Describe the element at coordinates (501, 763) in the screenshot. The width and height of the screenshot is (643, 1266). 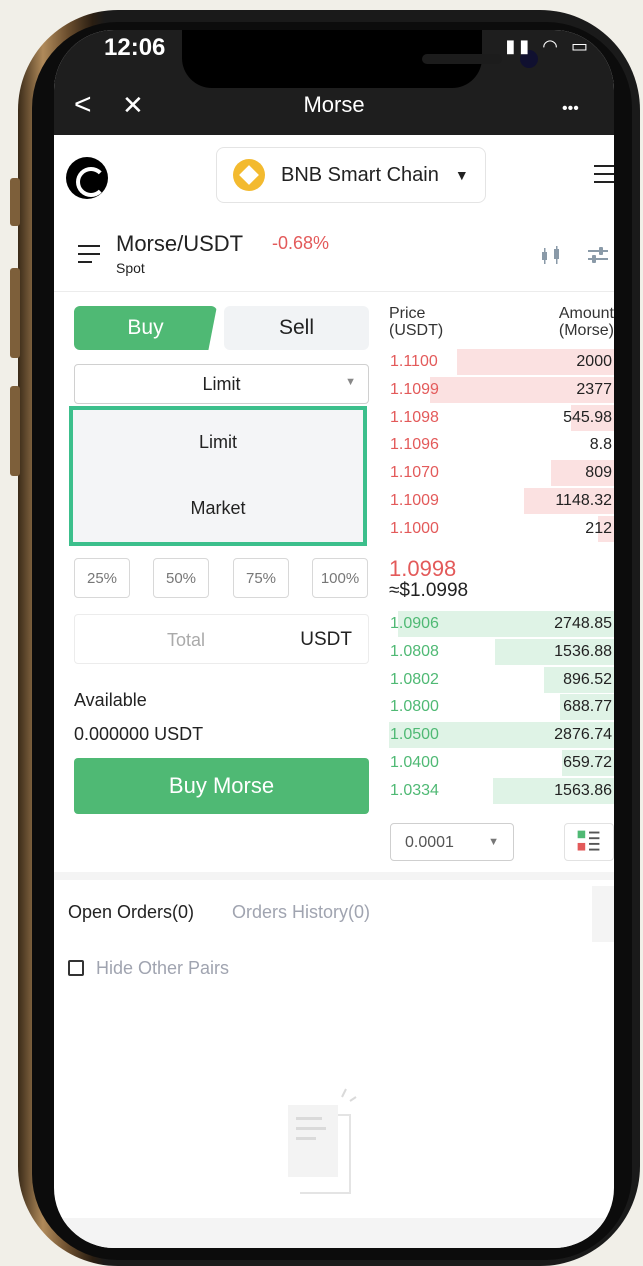
I see `bid-row: 1.0400 659.72` at that location.